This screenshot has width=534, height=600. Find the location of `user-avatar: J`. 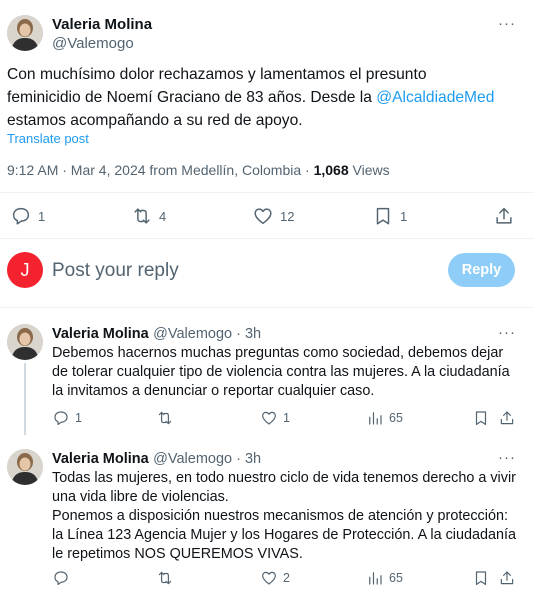

user-avatar: J is located at coordinates (25, 270).